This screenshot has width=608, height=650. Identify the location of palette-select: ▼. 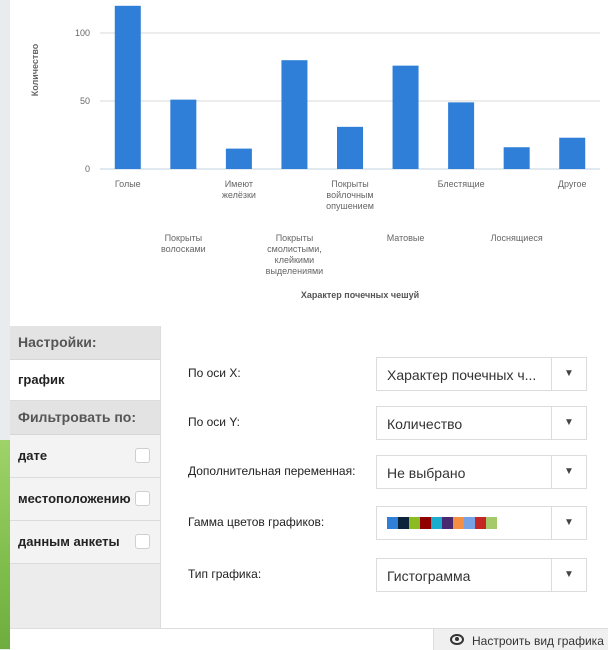
(481, 523).